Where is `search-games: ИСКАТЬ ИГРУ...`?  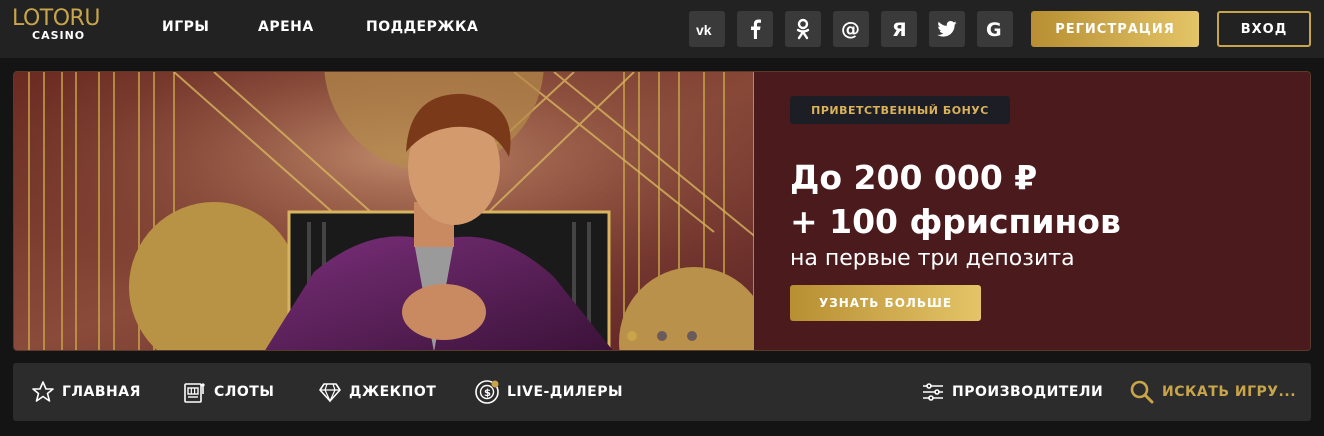
search-games: ИСКАТЬ ИГРУ... is located at coordinates (1212, 392).